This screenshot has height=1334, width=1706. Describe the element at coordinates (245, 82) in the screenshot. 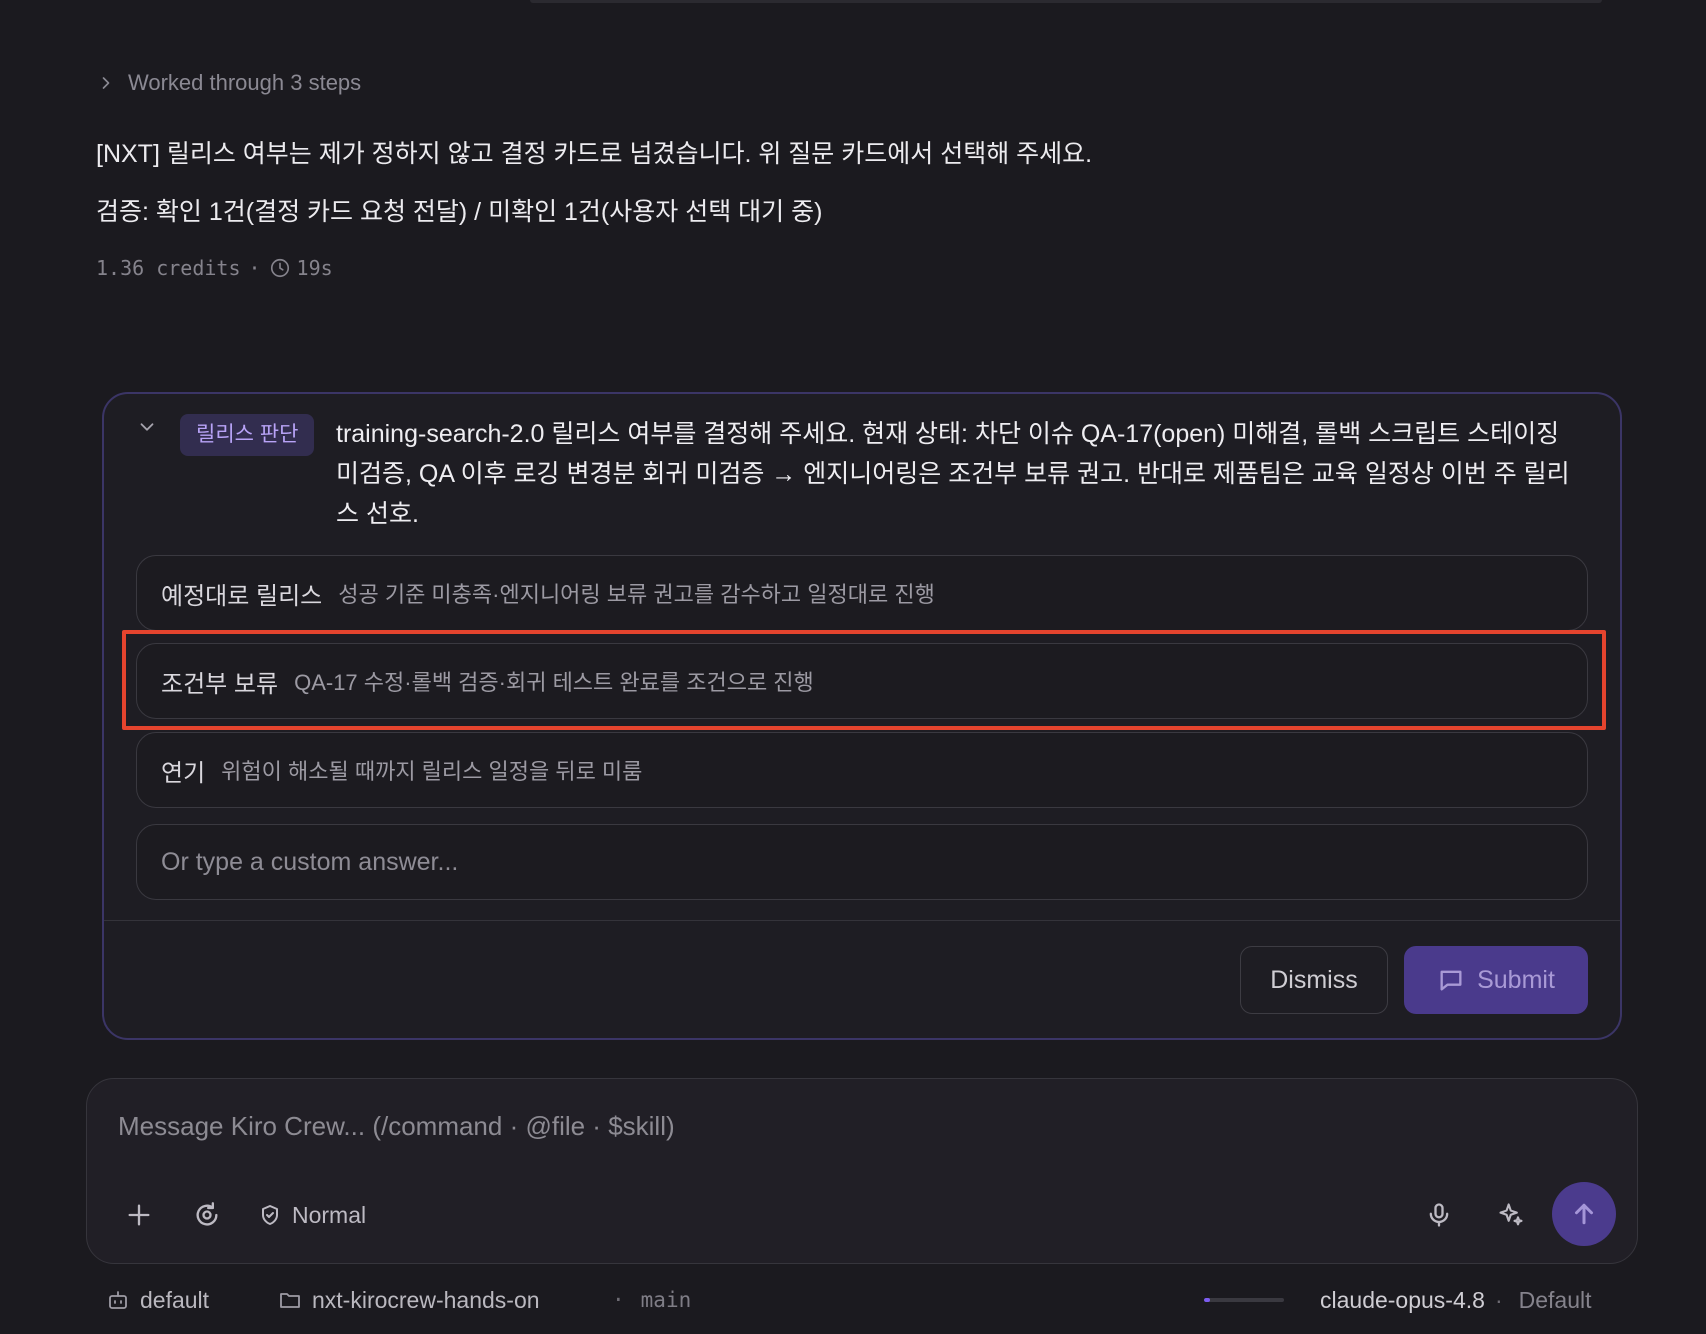

I see `steps-label: Worked through 3 steps` at that location.